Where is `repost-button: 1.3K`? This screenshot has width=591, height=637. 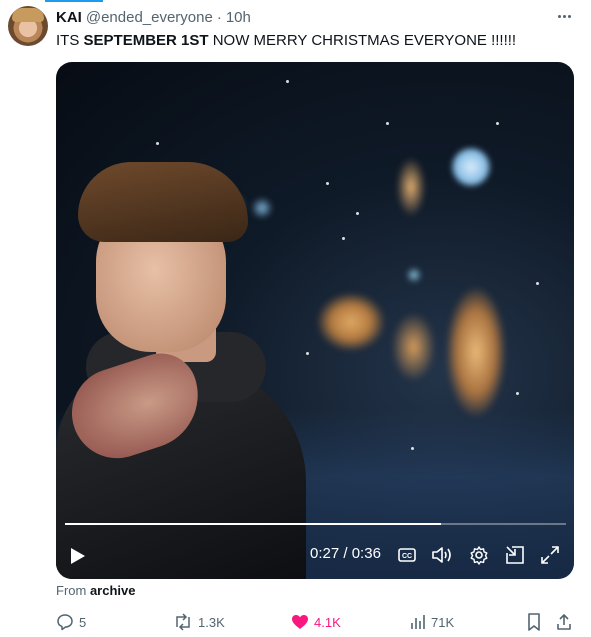 repost-button: 1.3K is located at coordinates (199, 622).